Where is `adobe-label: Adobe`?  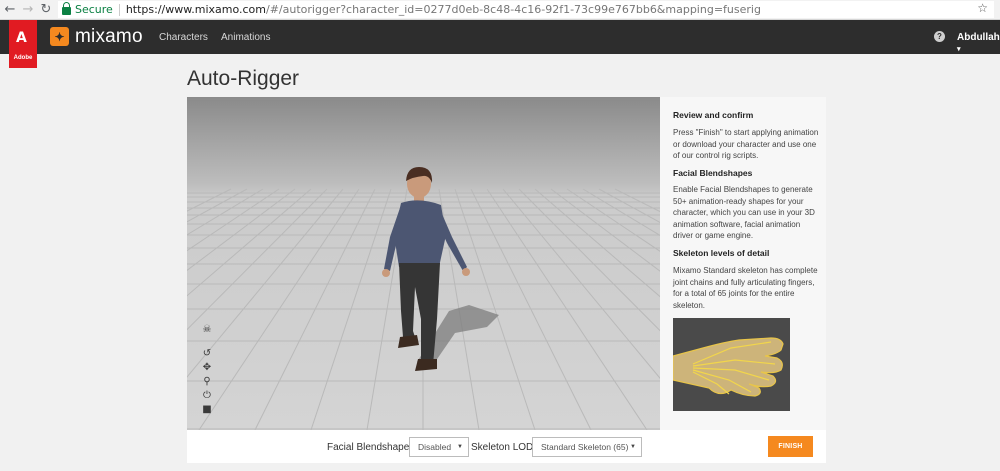 adobe-label: Adobe is located at coordinates (23, 58).